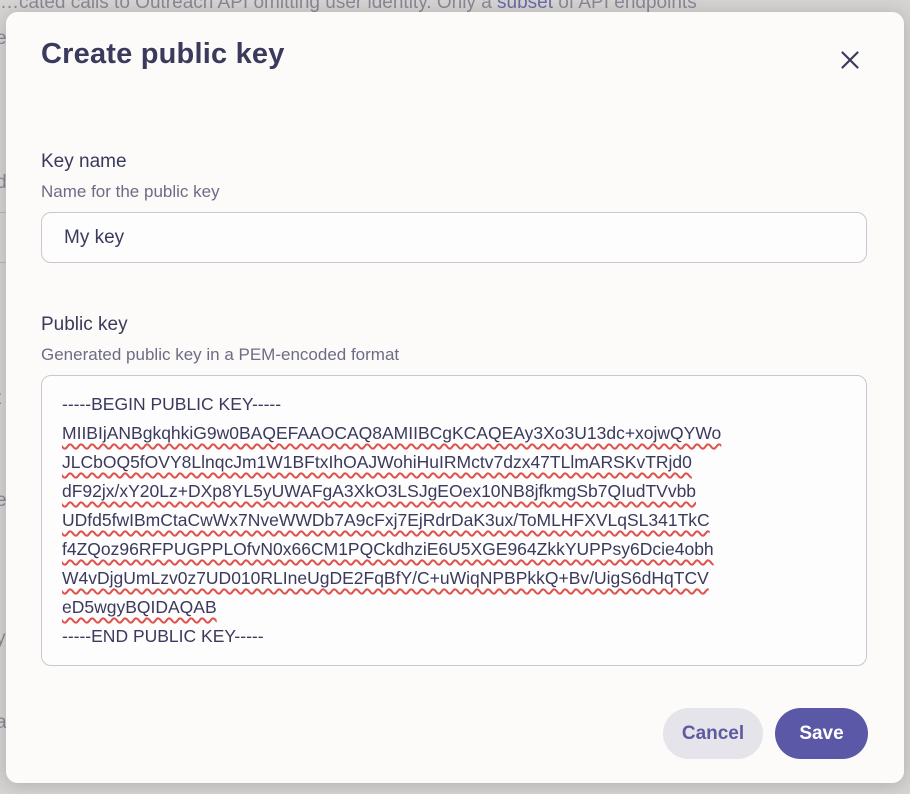 Image resolution: width=910 pixels, height=794 pixels. I want to click on pem-body-line: eD5wgyBQIDAQAB, so click(139, 607).